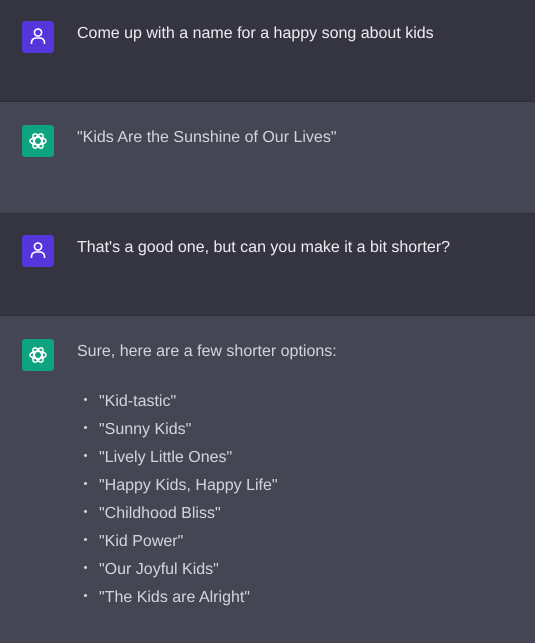 The height and width of the screenshot is (643, 535). What do you see at coordinates (188, 486) in the screenshot?
I see `list-item-text: "Happy Kids, Happy Life"` at bounding box center [188, 486].